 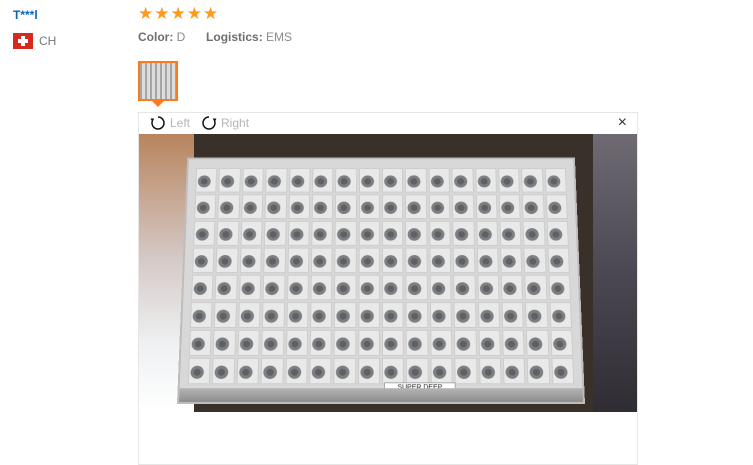 I want to click on rating-stars: ★ ★ ★ ★ ★, so click(x=178, y=13).